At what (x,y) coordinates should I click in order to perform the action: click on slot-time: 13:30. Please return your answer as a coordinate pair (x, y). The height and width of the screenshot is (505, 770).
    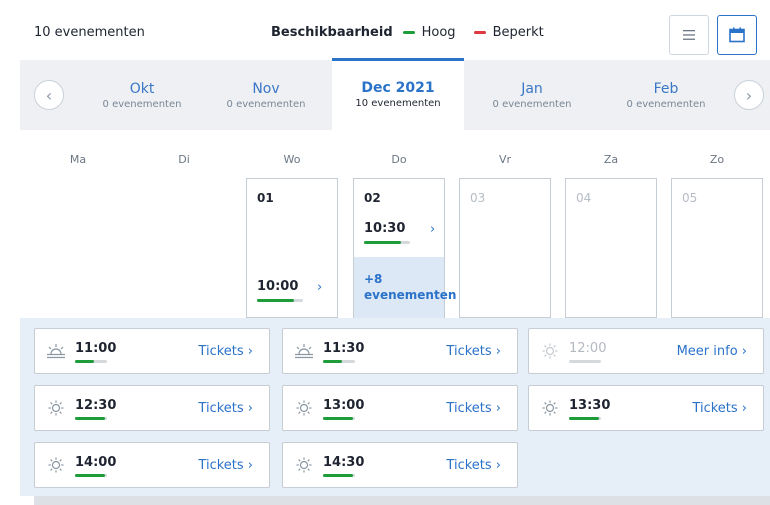
    Looking at the image, I should click on (590, 405).